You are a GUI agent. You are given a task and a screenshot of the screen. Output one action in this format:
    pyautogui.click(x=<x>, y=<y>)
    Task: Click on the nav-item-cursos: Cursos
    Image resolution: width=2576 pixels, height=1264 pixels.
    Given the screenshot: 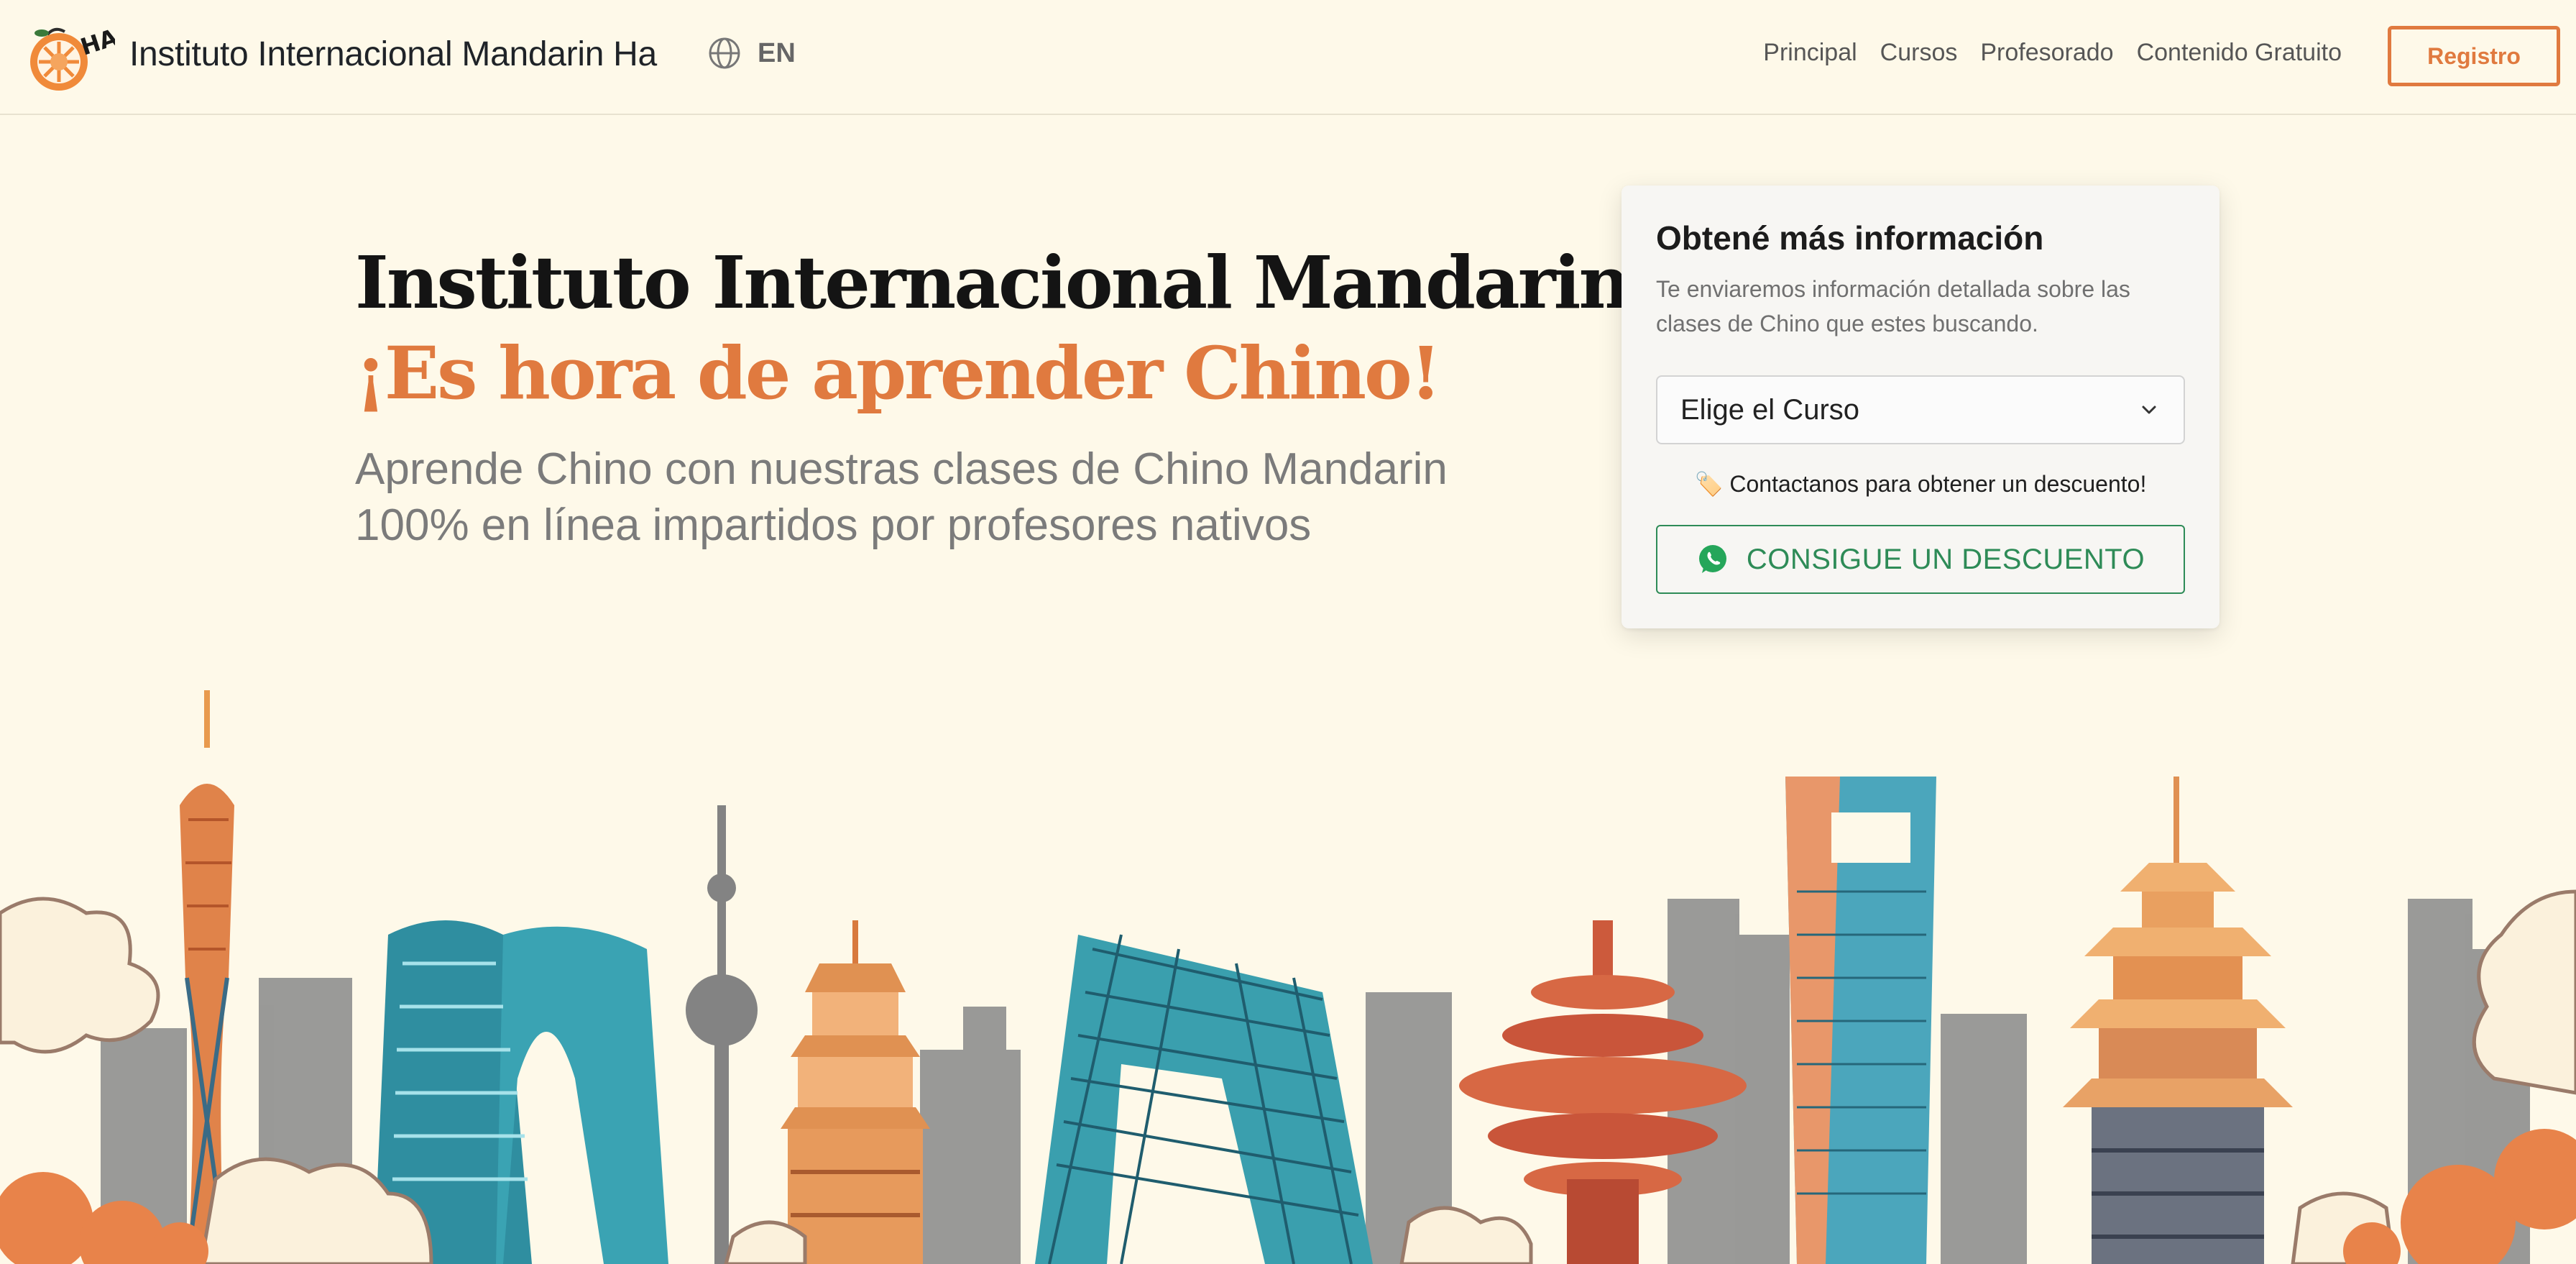 What is the action you would take?
    pyautogui.click(x=1919, y=53)
    